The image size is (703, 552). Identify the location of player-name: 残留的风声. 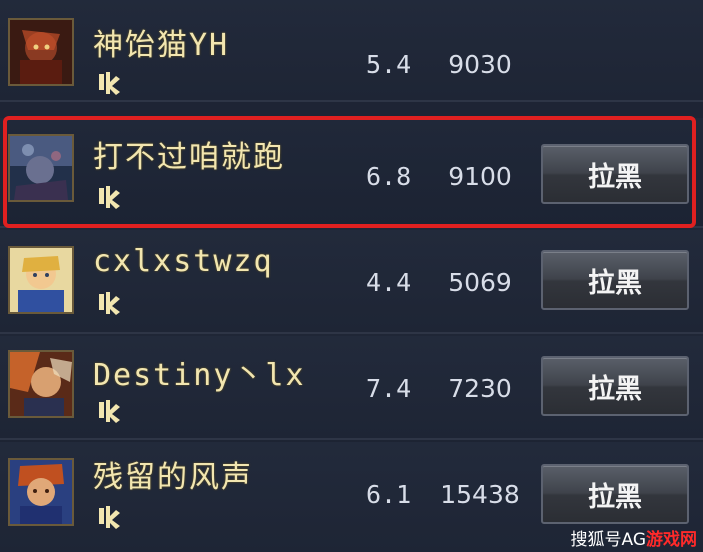
(173, 474).